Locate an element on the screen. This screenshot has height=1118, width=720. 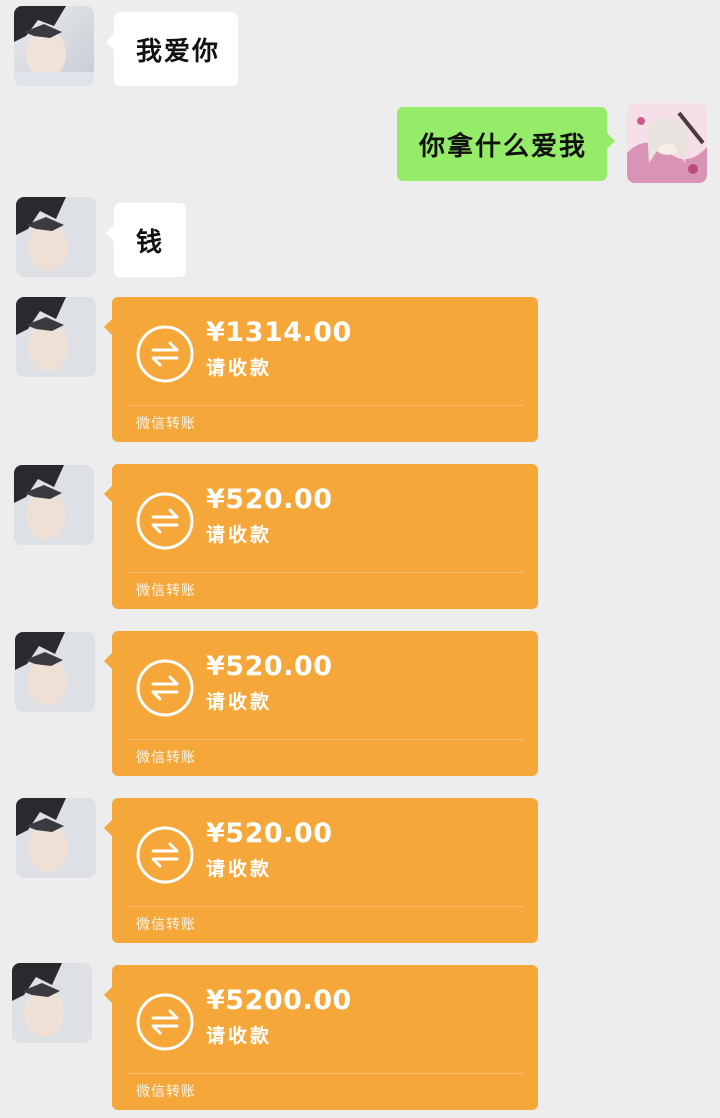
self-avatar is located at coordinates (667, 143).